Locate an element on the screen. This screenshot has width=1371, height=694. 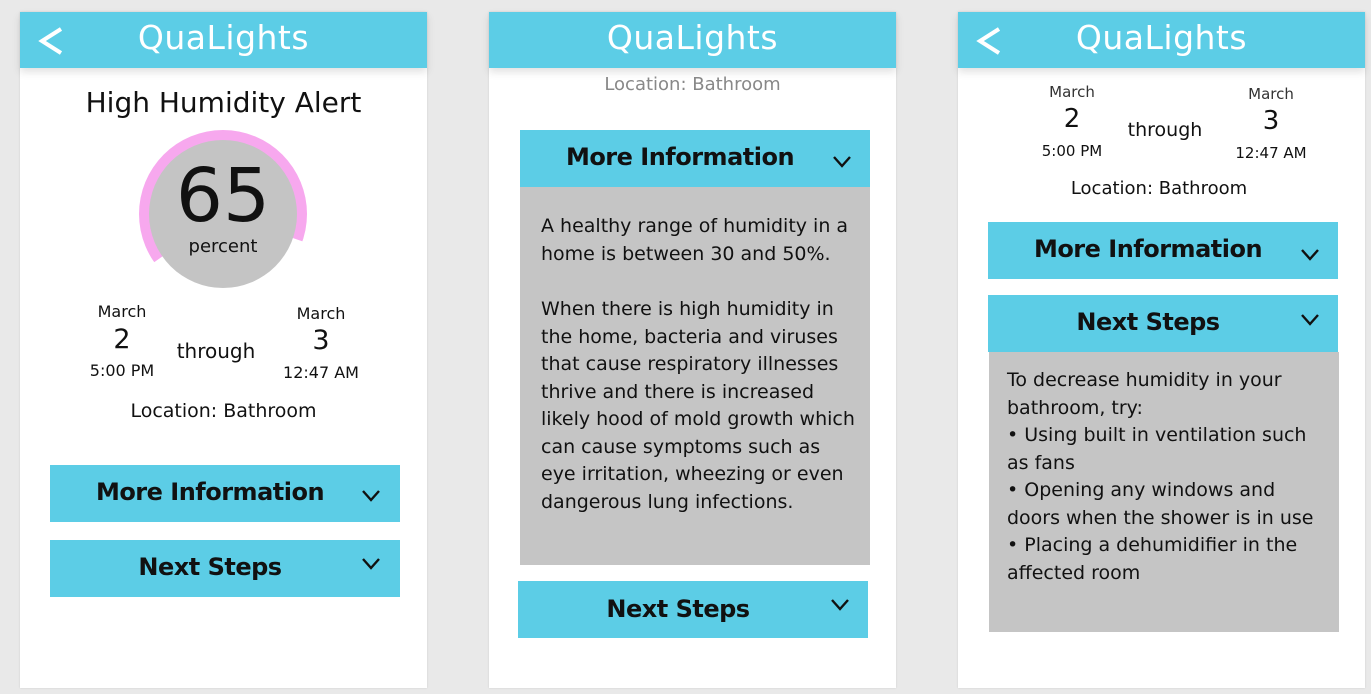
humidity-gauge: 65 percent is located at coordinates (223, 215).